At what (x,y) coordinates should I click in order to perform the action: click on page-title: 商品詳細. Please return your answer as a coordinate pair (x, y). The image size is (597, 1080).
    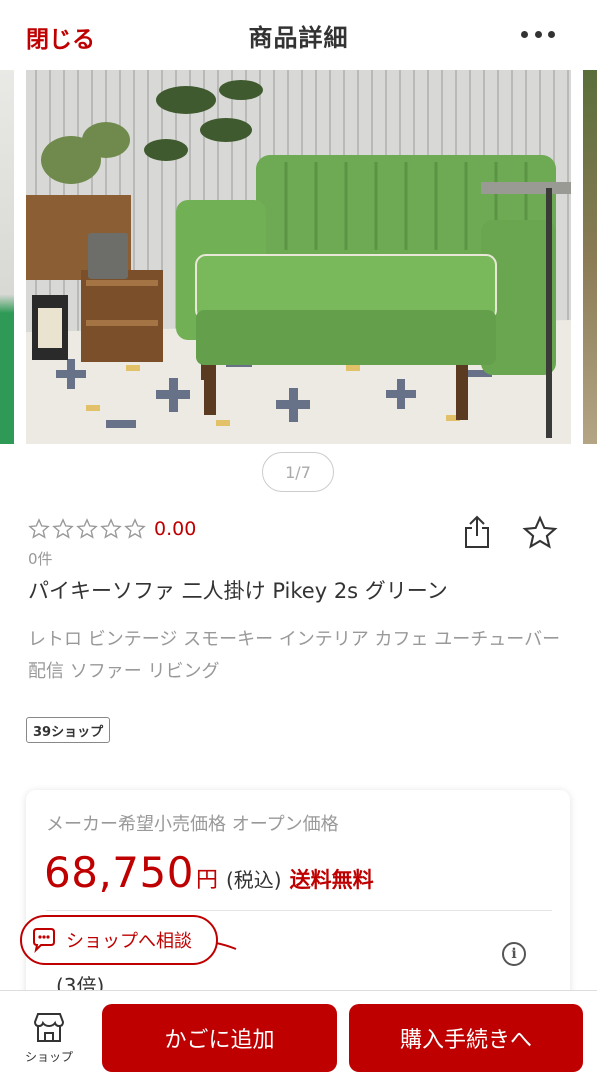
    Looking at the image, I should click on (298, 37).